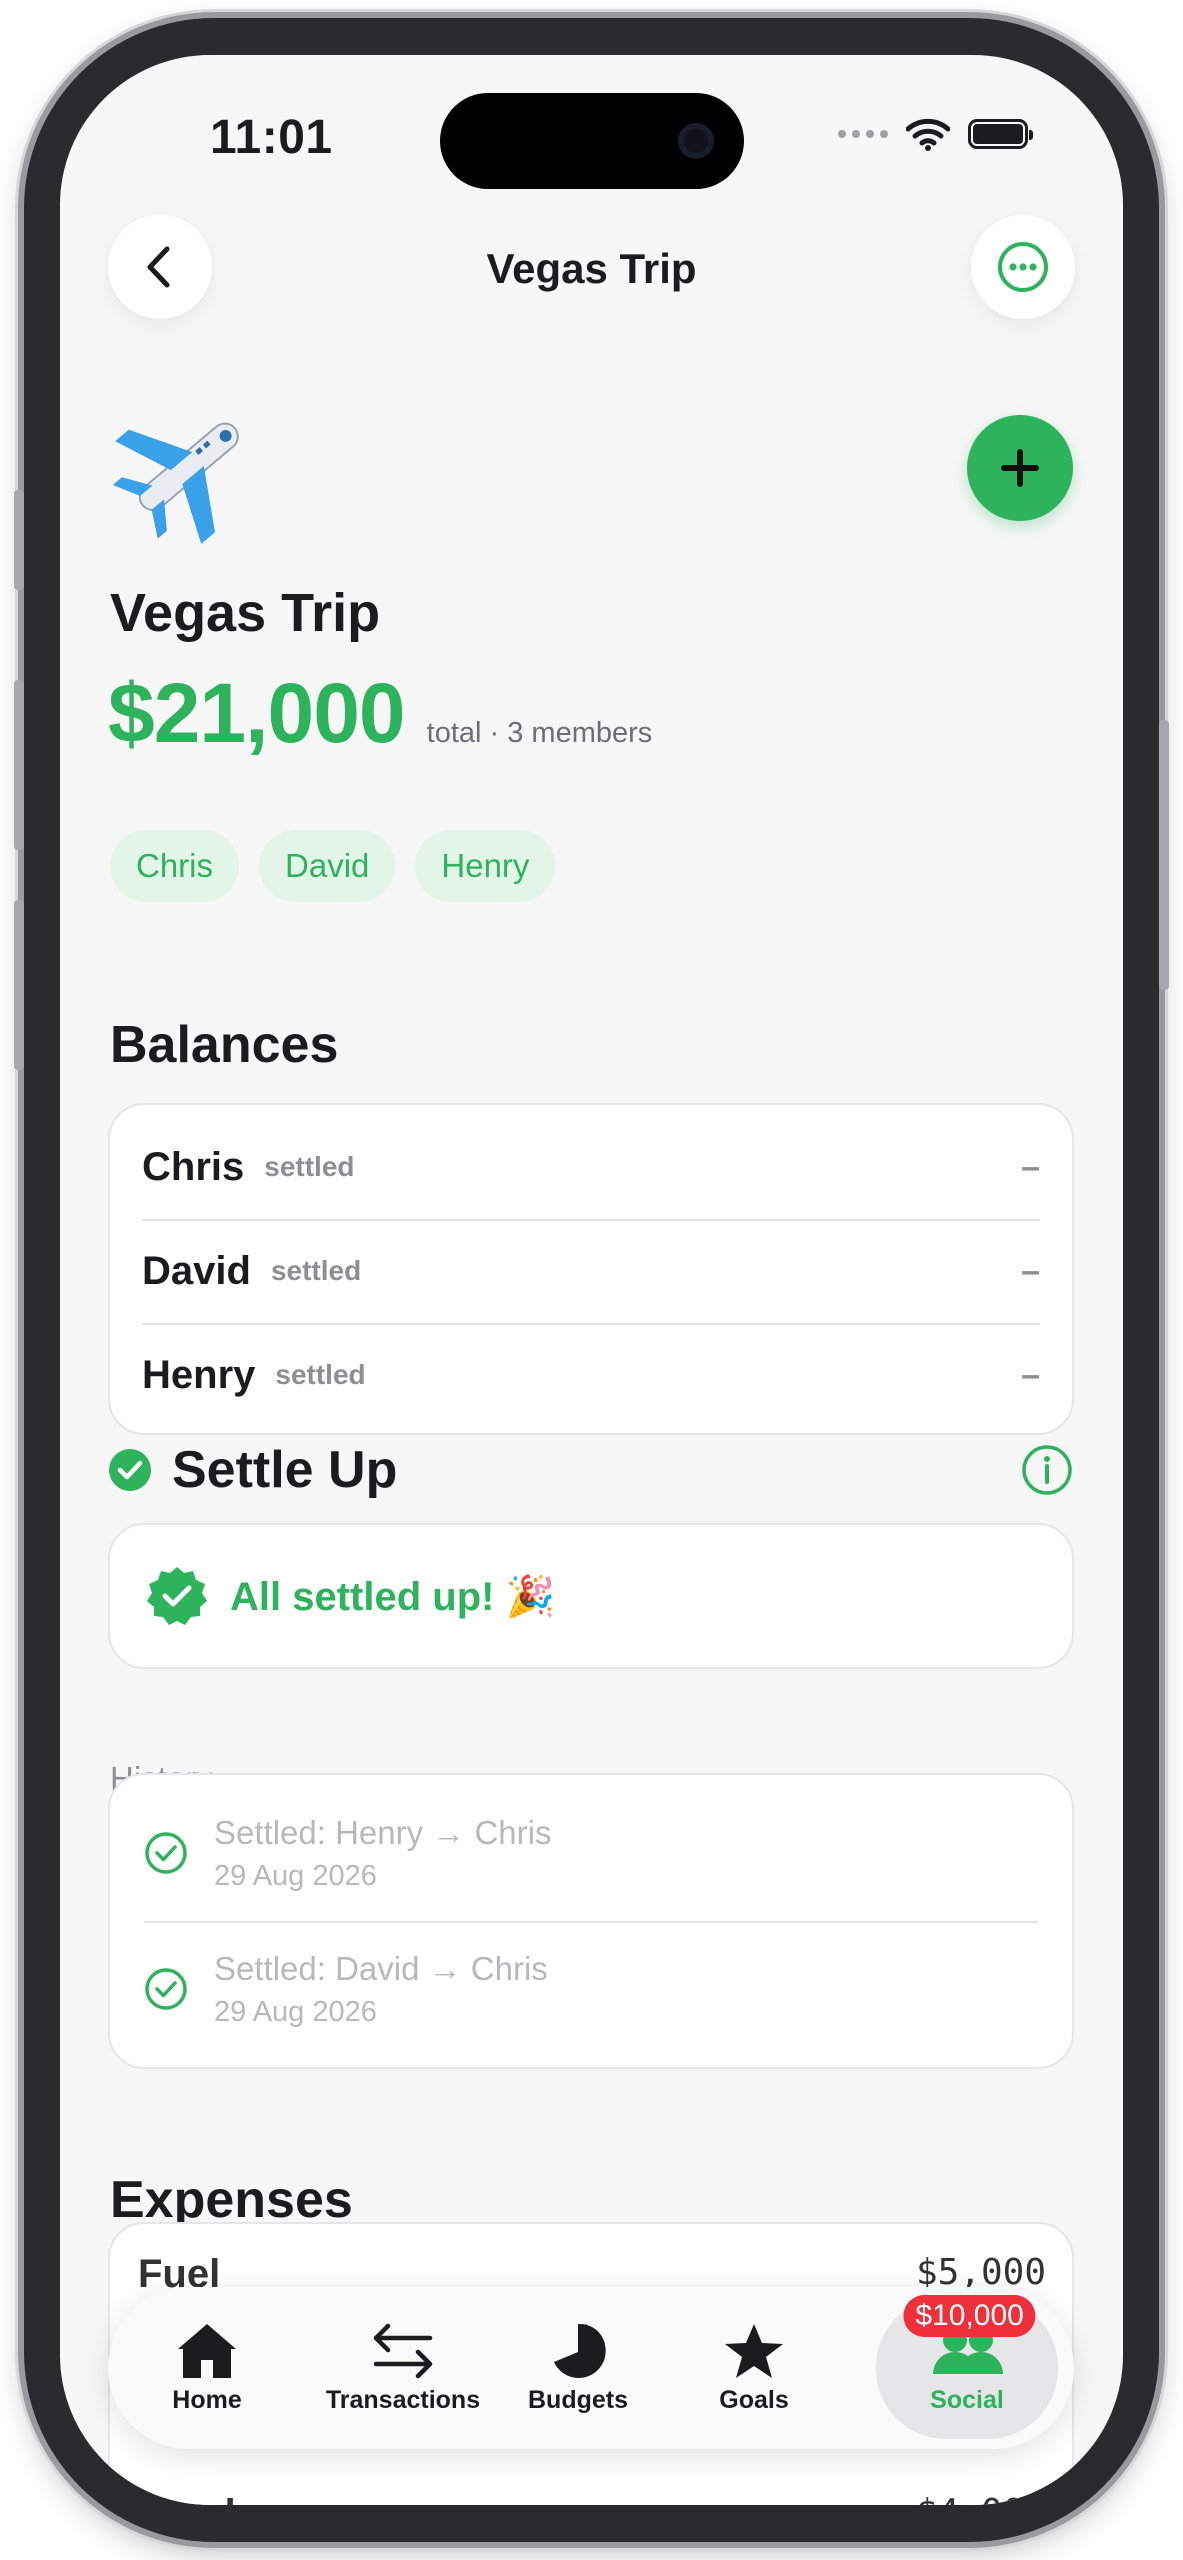  I want to click on tab-home: Home, so click(207, 2368).